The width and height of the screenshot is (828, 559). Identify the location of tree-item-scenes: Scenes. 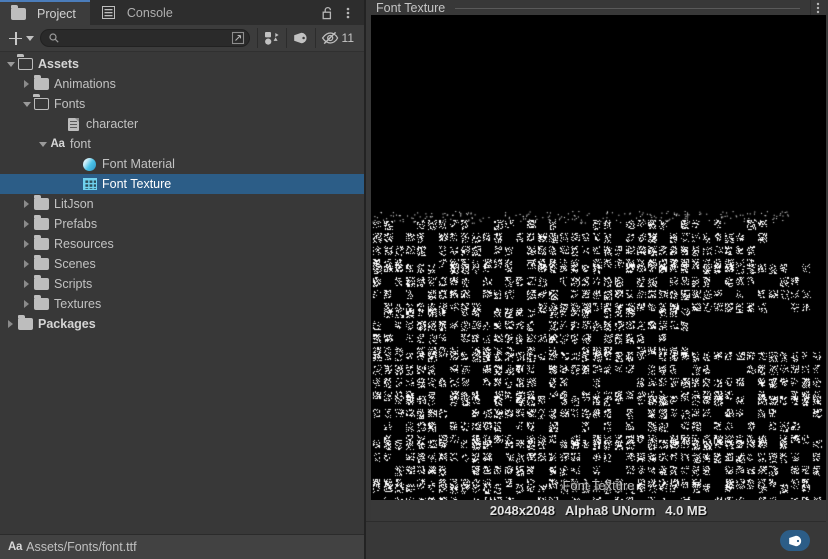
(182, 264).